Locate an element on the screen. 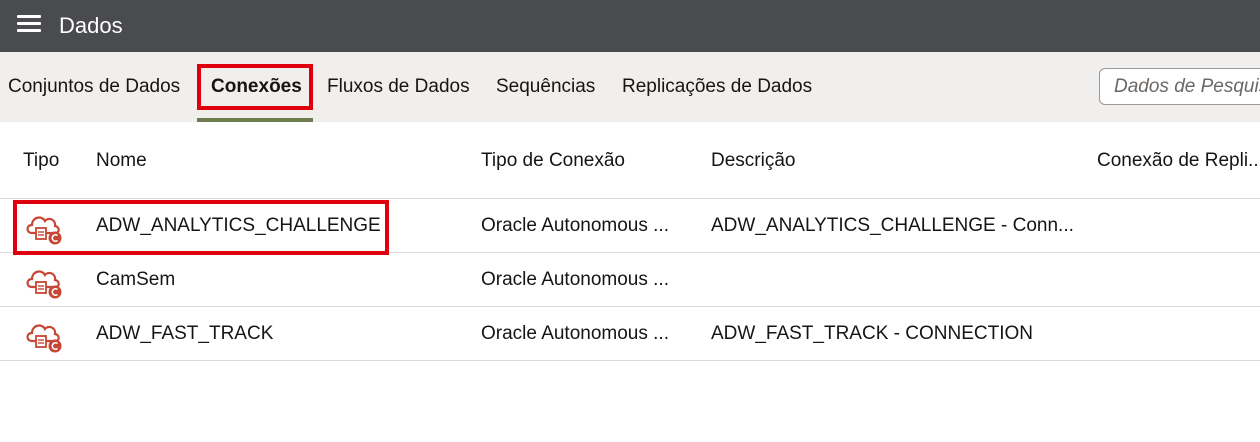  connection-name: ADW_ANALYTICS_CHALLENGE is located at coordinates (246, 226).